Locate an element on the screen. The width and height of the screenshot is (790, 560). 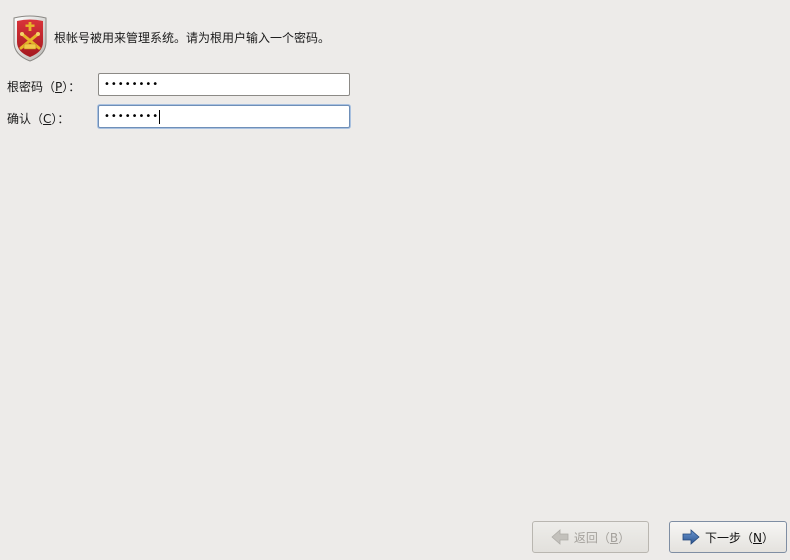
back-button: 返回（B） is located at coordinates (590, 537).